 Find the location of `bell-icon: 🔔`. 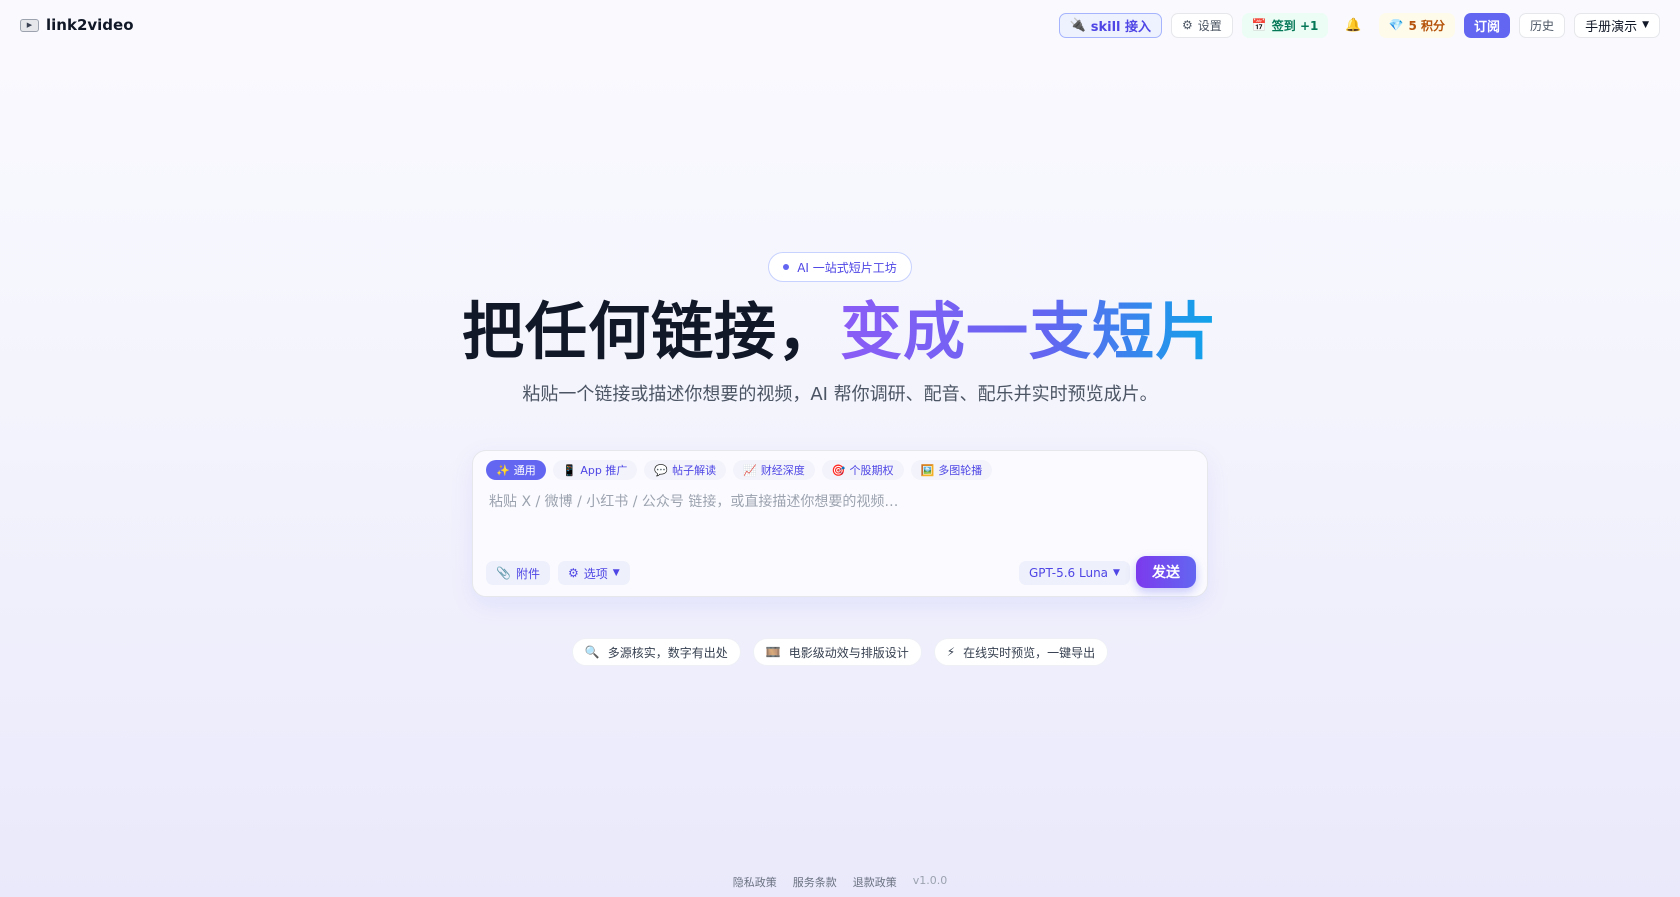

bell-icon: 🔔 is located at coordinates (1353, 25).